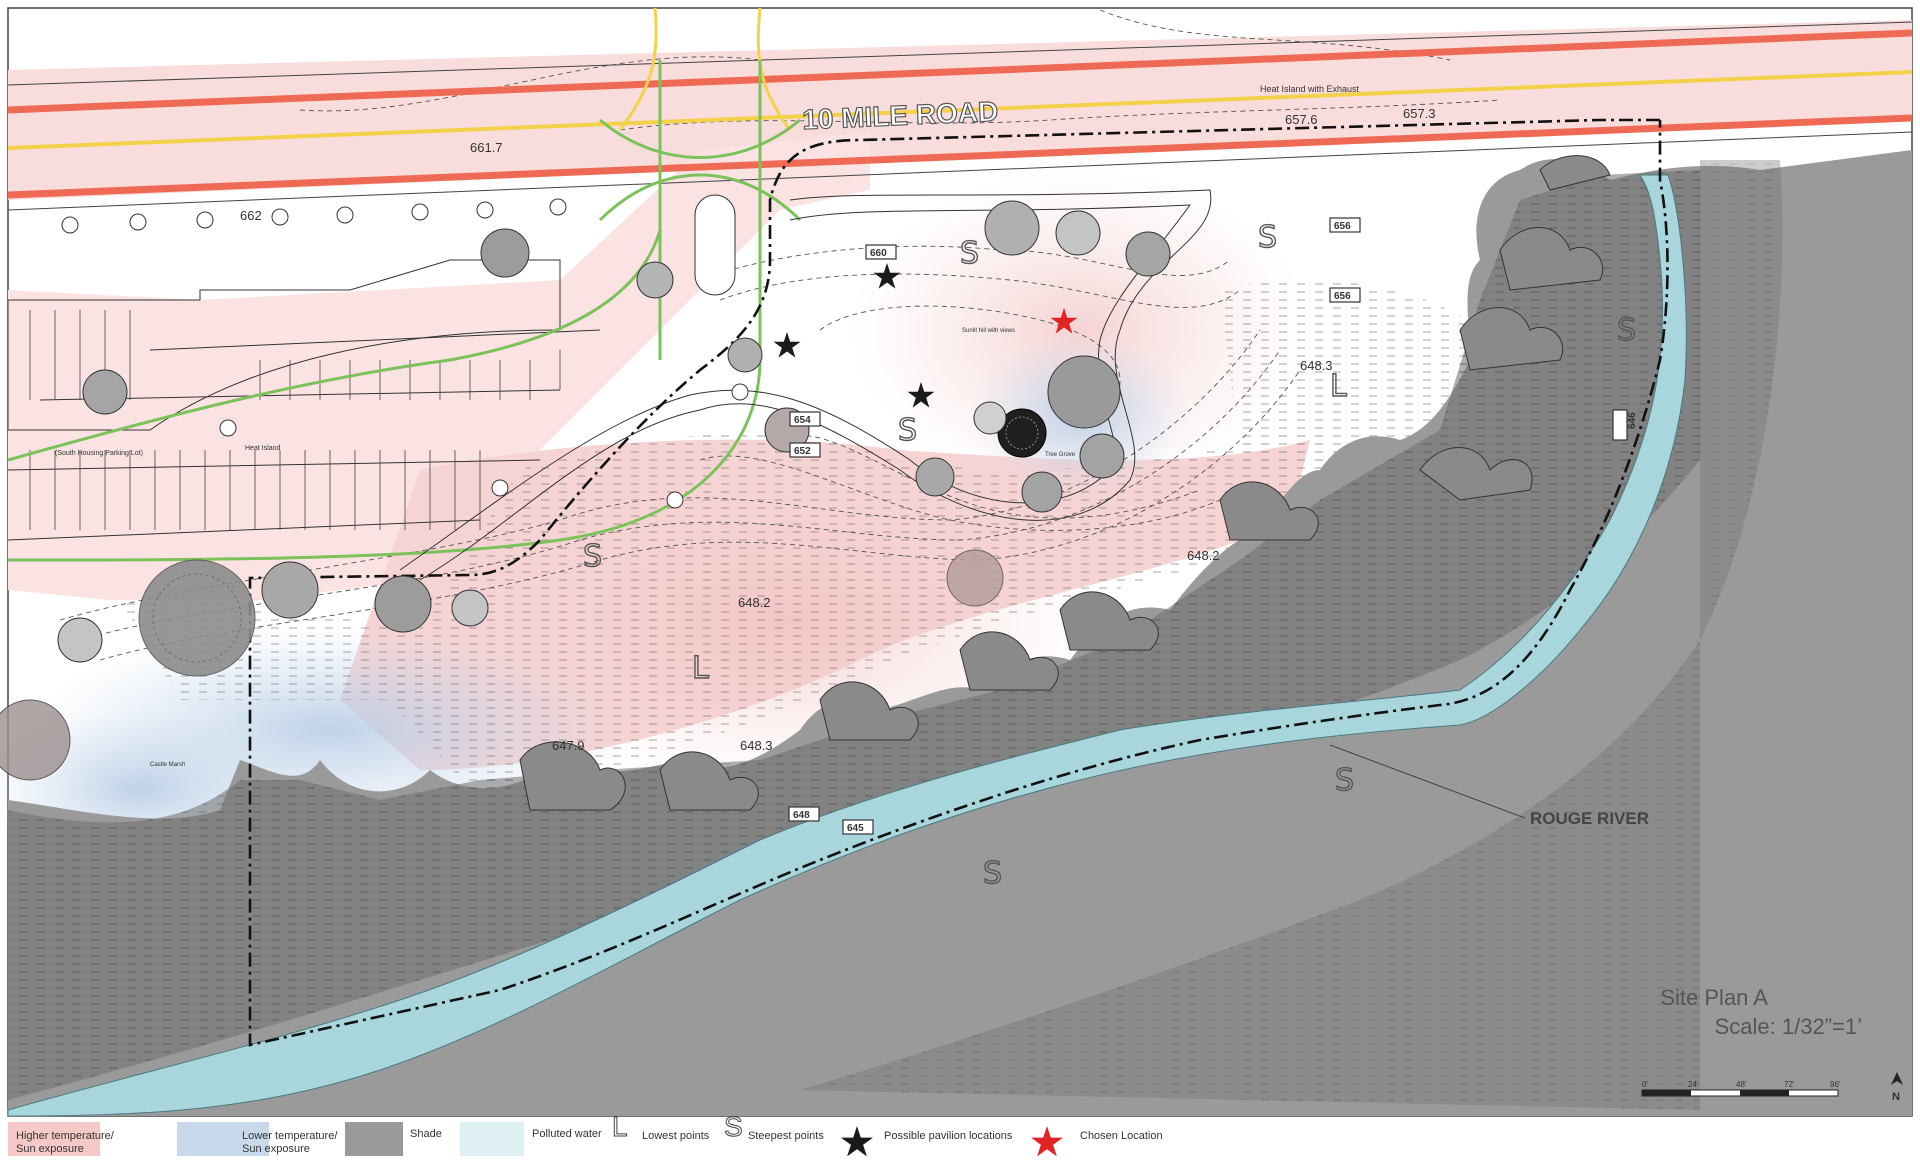 This screenshot has height=1162, width=1920. I want to click on legend-red-star-icon, so click(1047, 1141).